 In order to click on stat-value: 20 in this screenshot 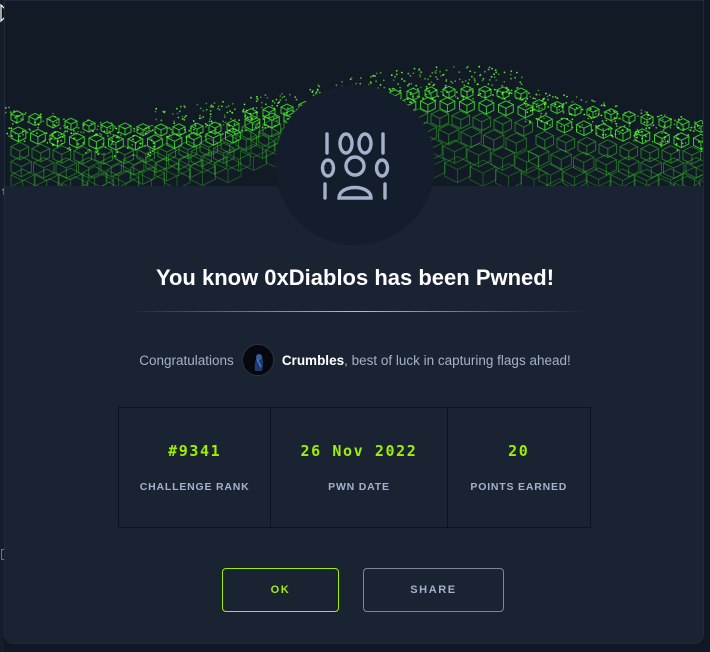, I will do `click(518, 451)`.